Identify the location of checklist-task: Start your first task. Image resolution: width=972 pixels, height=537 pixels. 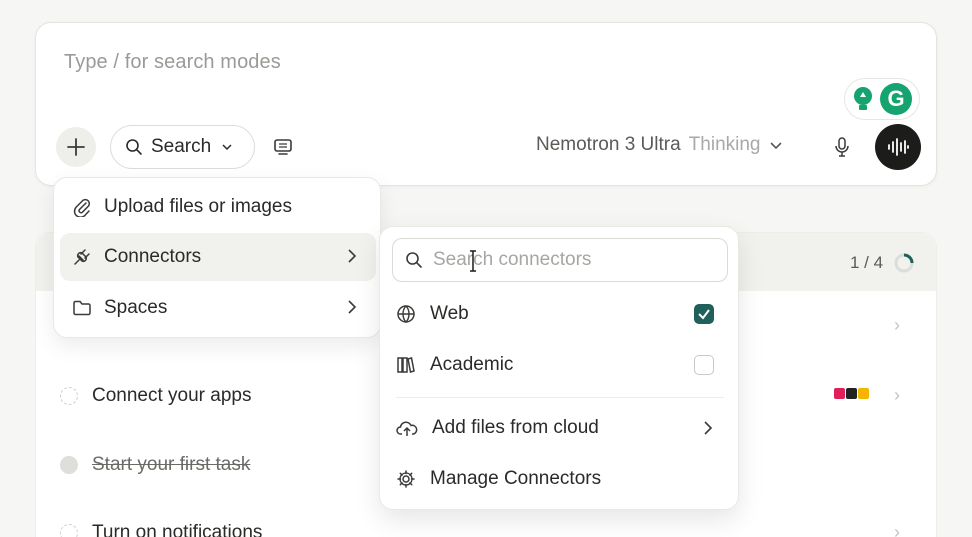
(155, 465).